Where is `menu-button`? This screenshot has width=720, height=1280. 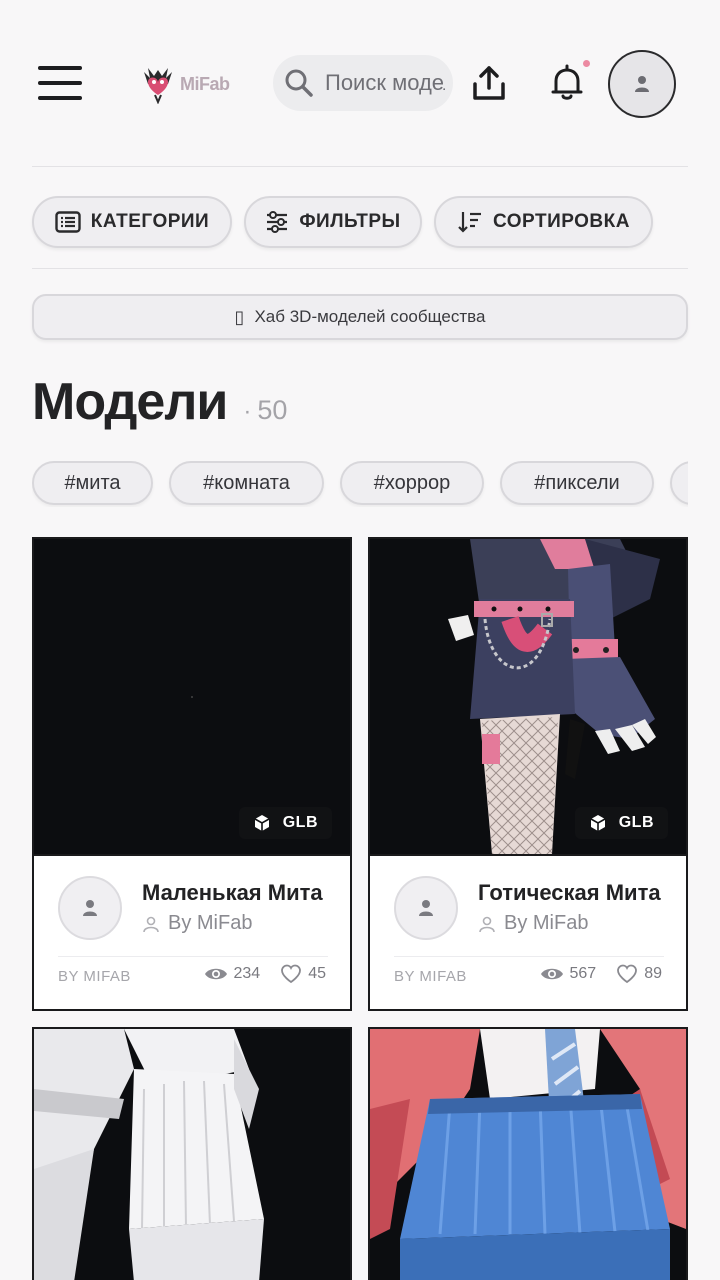 menu-button is located at coordinates (60, 83).